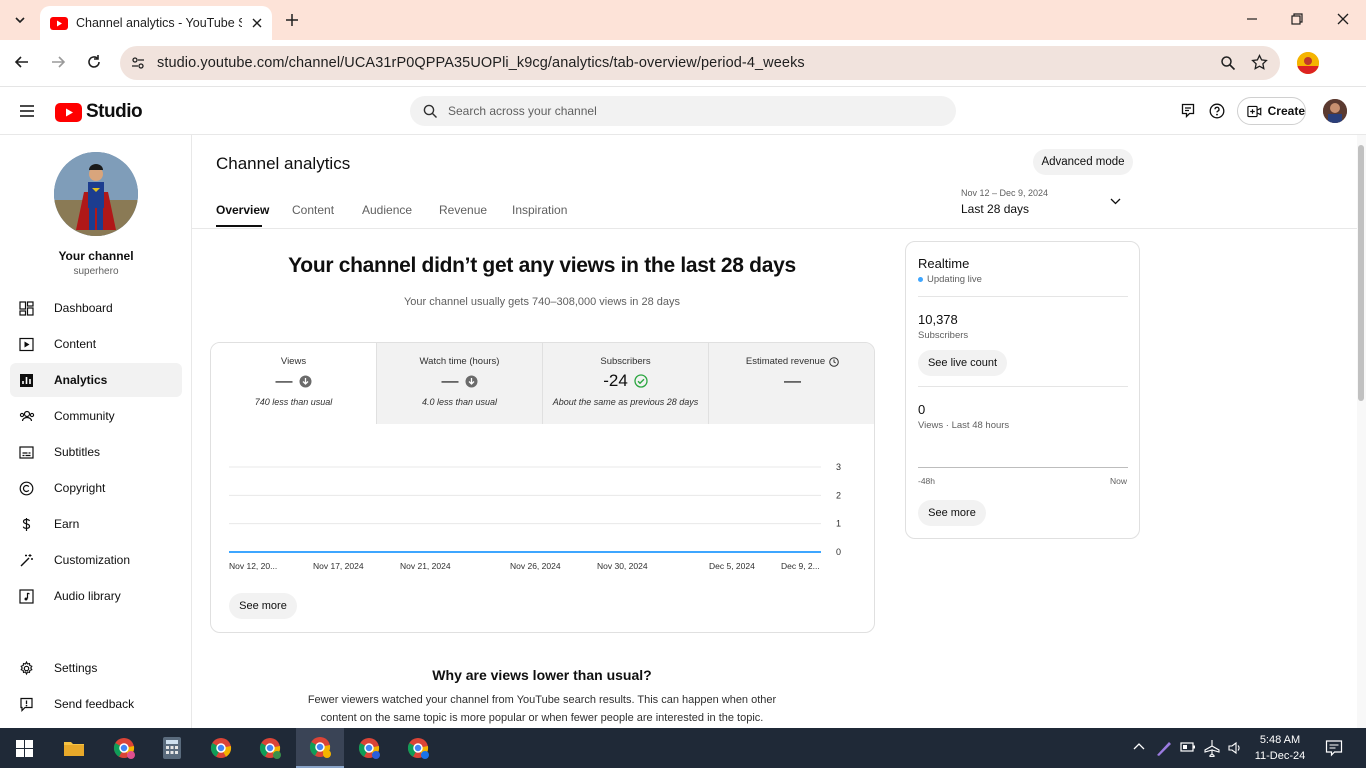 Image resolution: width=1366 pixels, height=768 pixels. Describe the element at coordinates (995, 209) in the screenshot. I see `date-range-label: Last 28 days` at that location.